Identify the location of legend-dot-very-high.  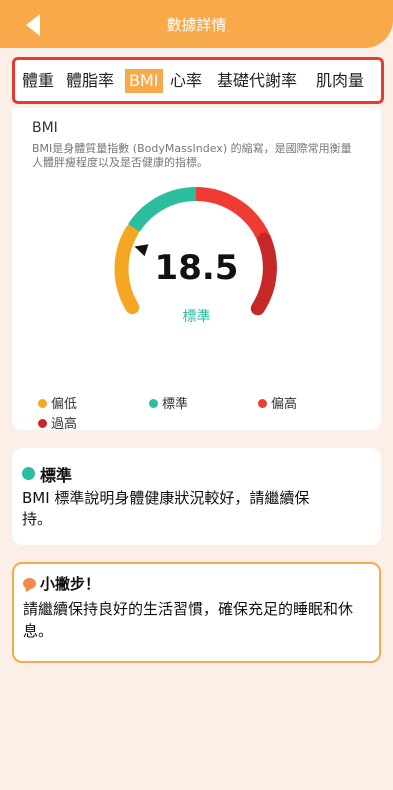
(42, 423).